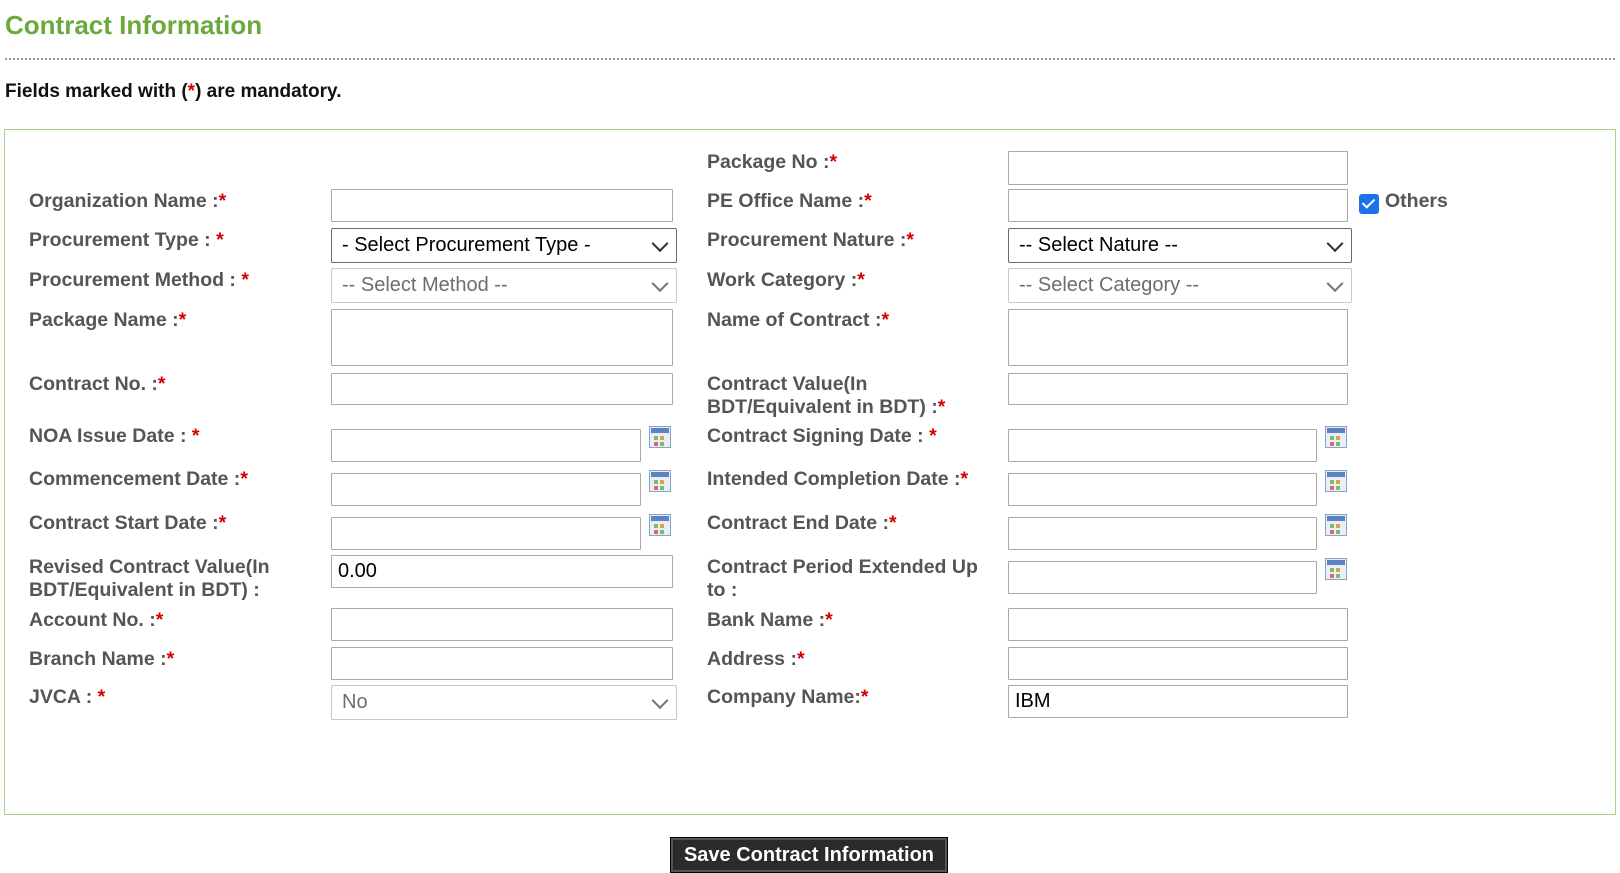 The width and height of the screenshot is (1620, 873). Describe the element at coordinates (1178, 701) in the screenshot. I see `company-name-input` at that location.